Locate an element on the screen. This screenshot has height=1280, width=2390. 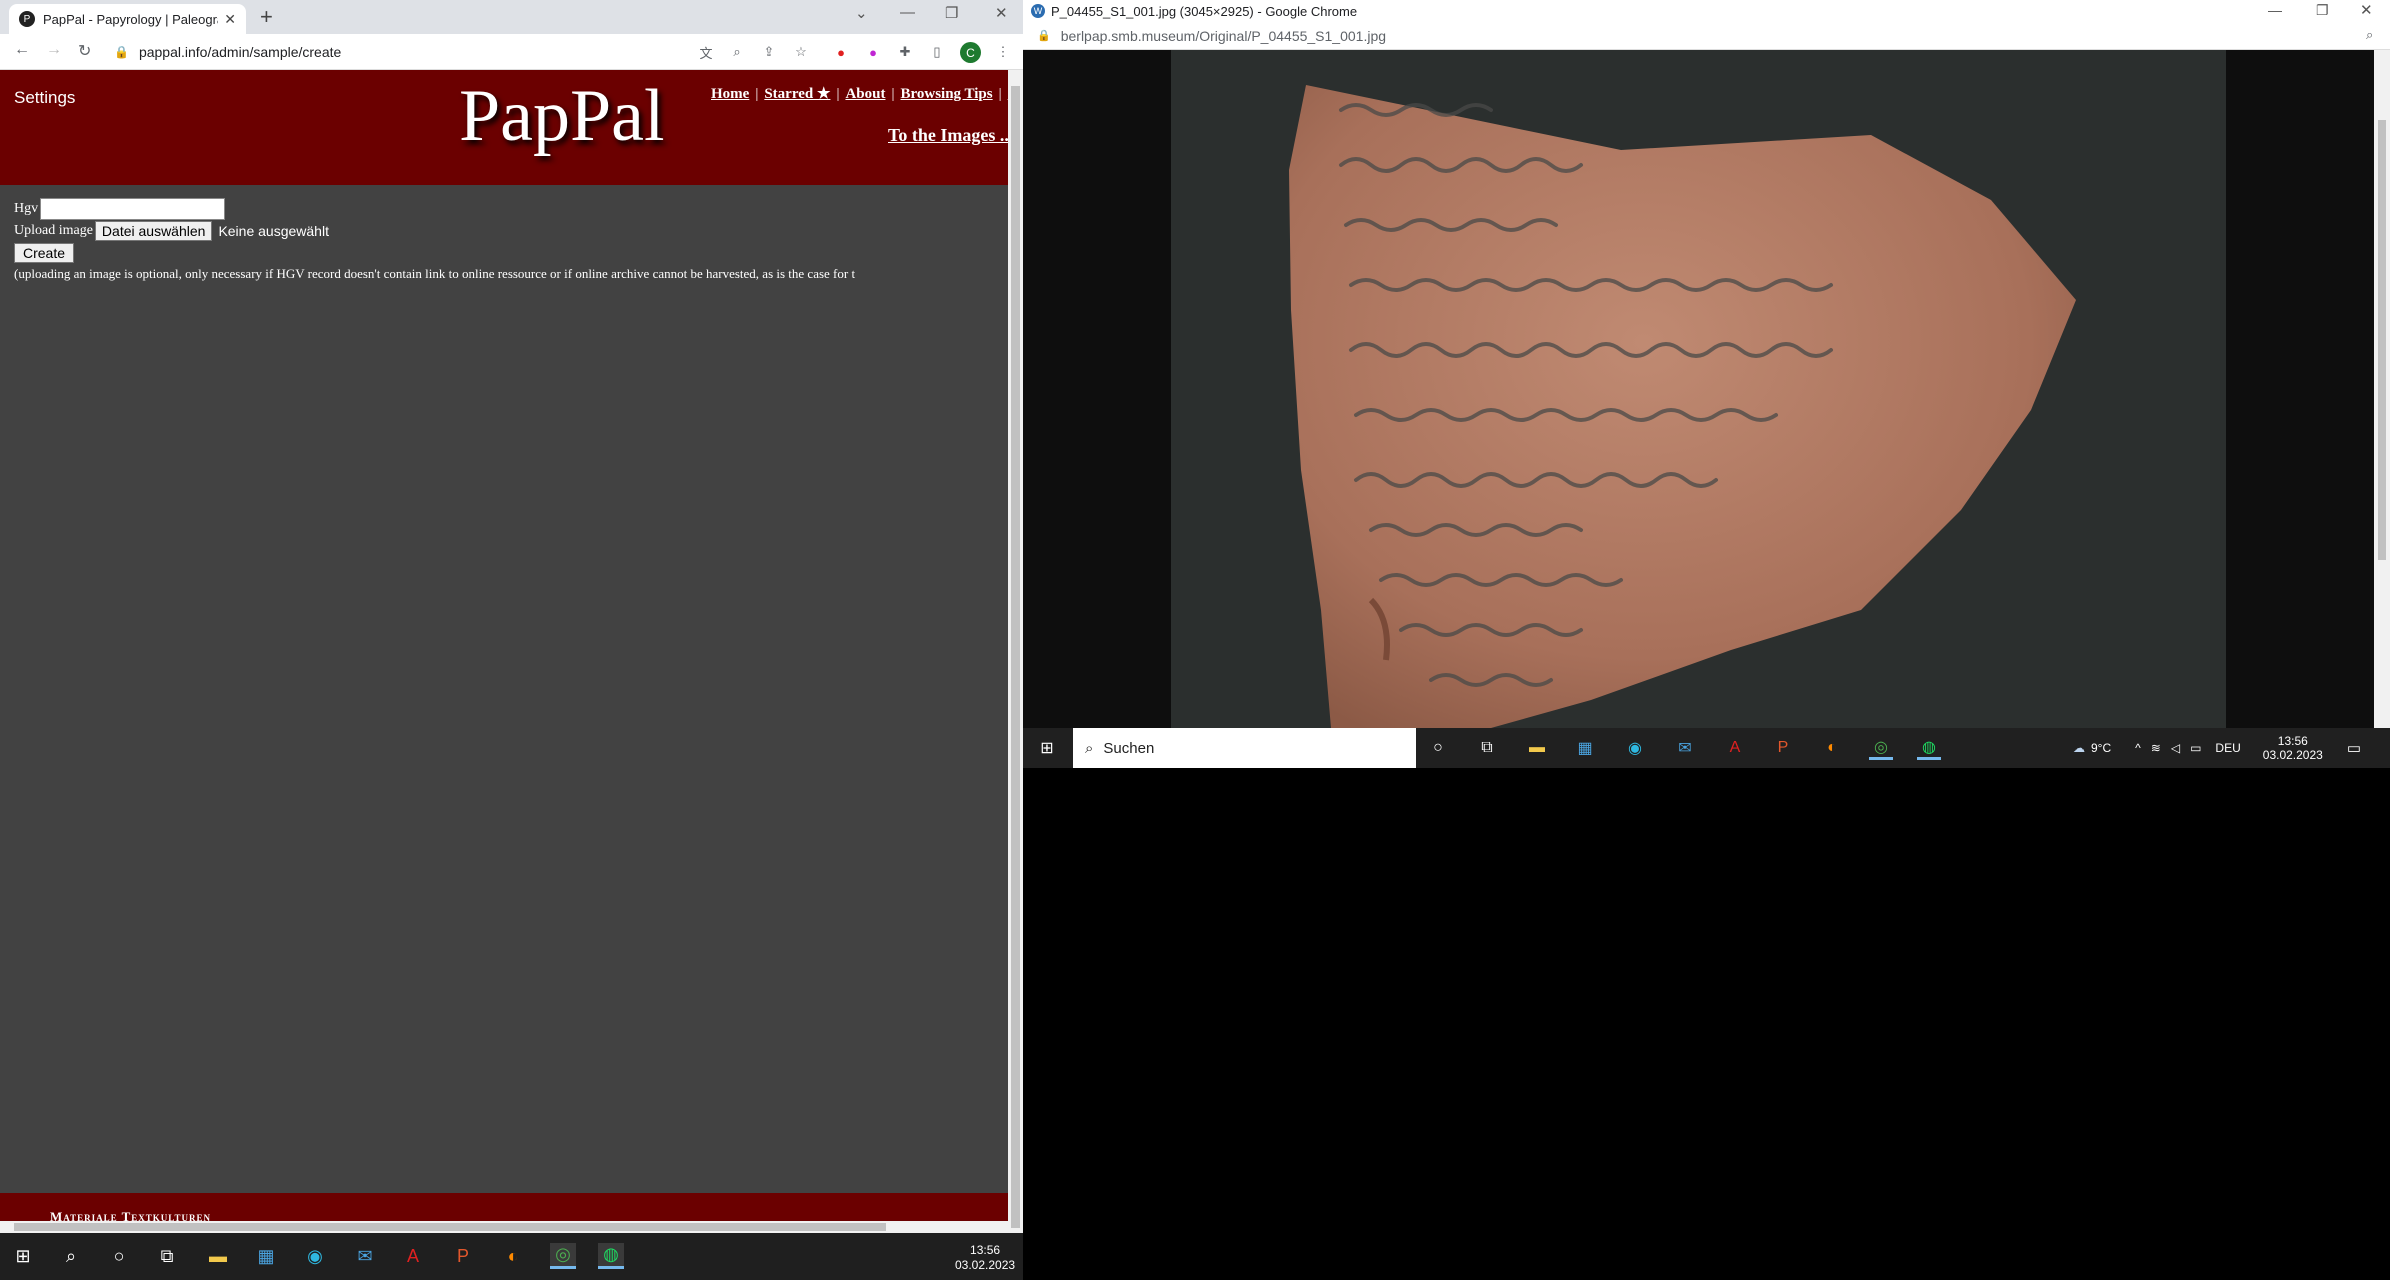
profile-avatar: C is located at coordinates (970, 52).